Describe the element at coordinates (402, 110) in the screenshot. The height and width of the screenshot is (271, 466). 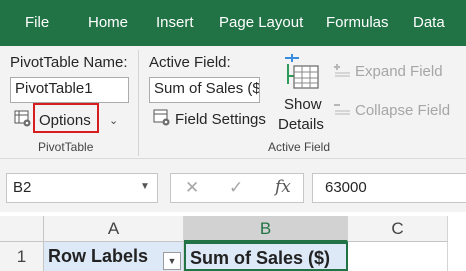
I see `collapse-field-button: Collapse Field` at that location.